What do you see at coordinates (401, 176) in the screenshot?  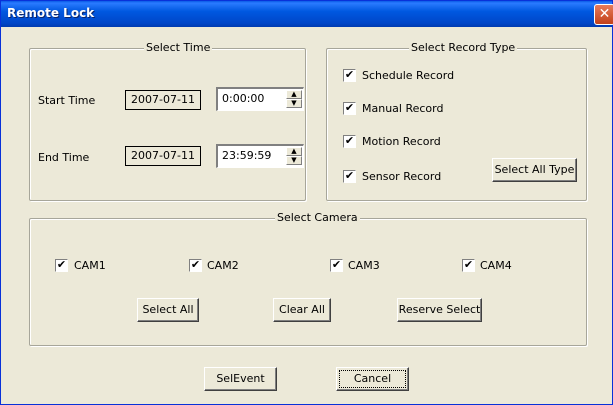 I see `sensor-record-label: Sensor Record` at bounding box center [401, 176].